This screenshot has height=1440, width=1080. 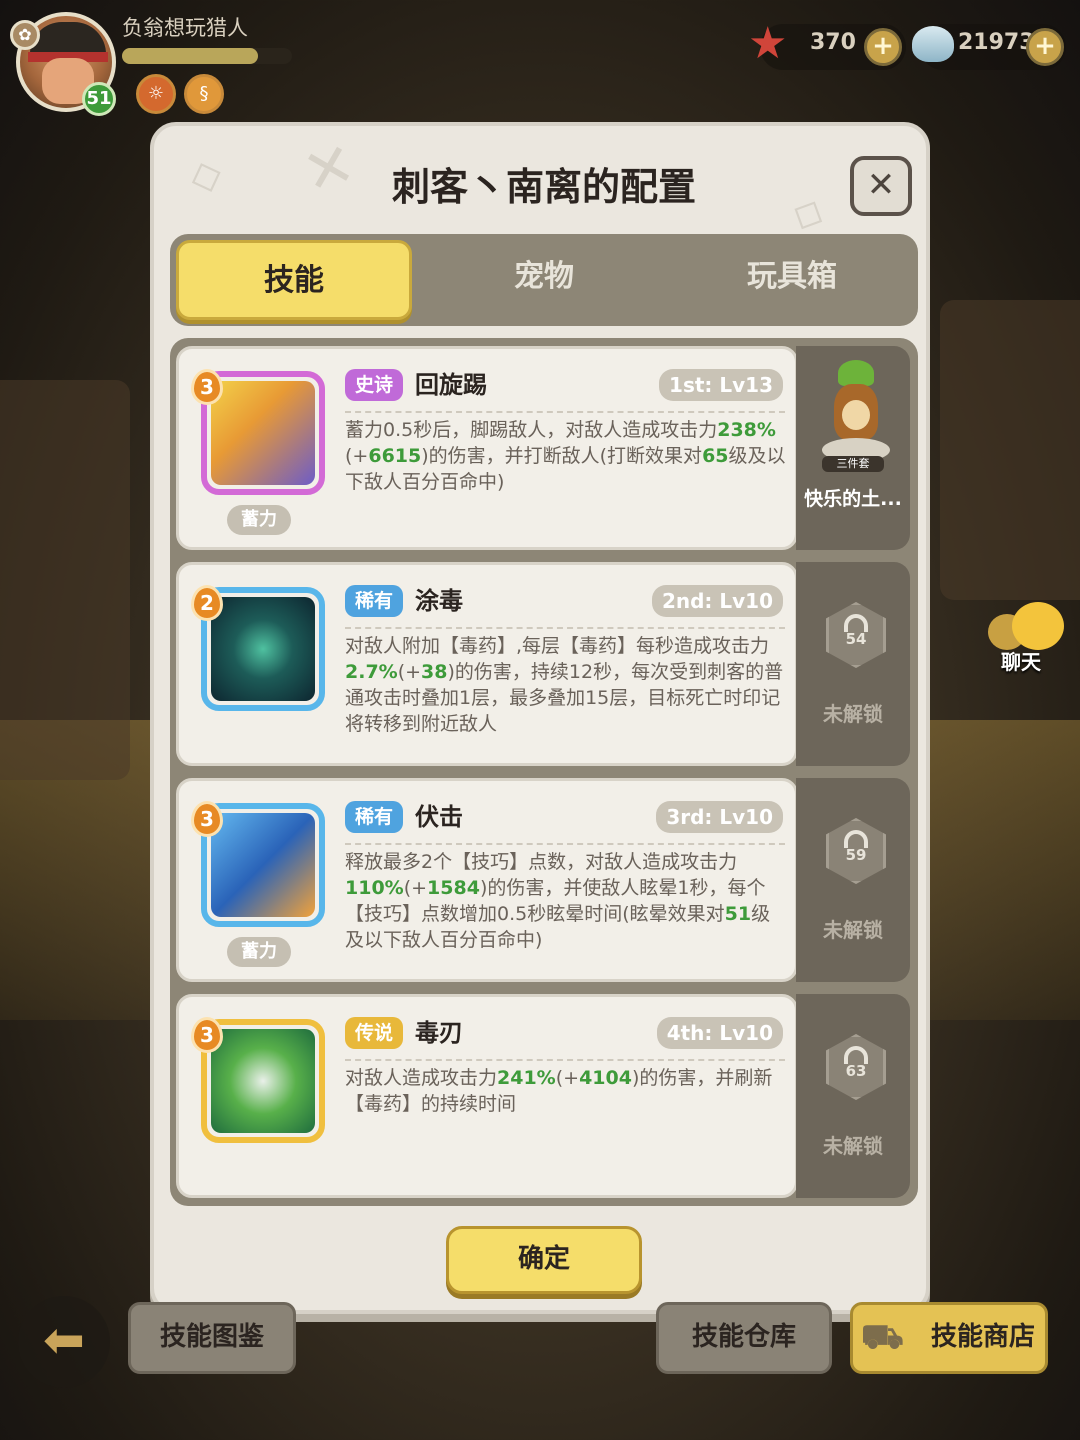 I want to click on tab-toybox: 玩具箱, so click(x=792, y=280).